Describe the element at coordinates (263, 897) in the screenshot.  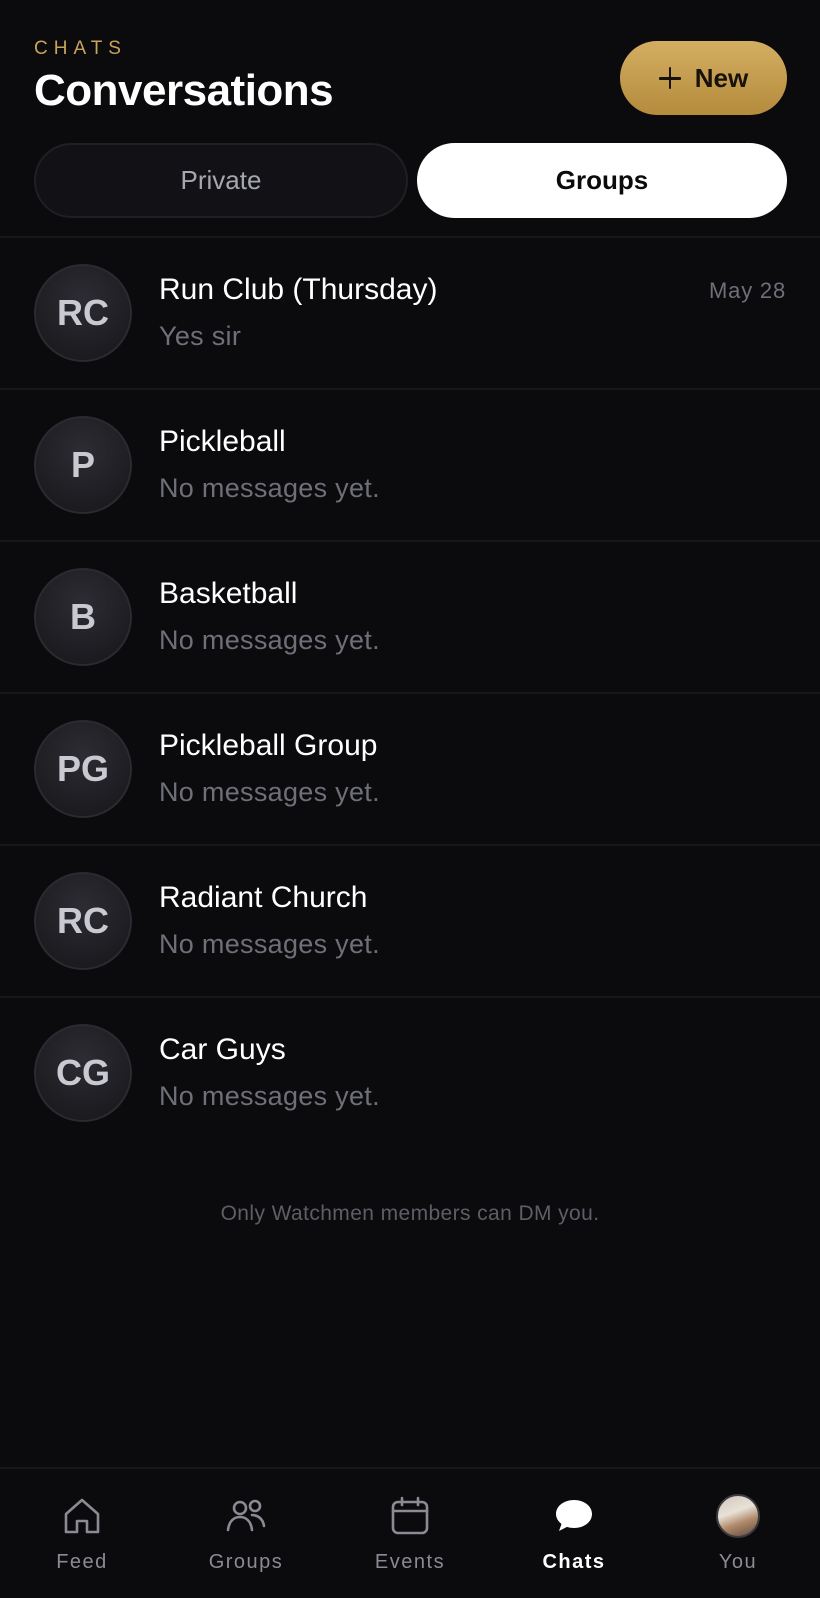
I see `conversation-name: Radiant Church` at that location.